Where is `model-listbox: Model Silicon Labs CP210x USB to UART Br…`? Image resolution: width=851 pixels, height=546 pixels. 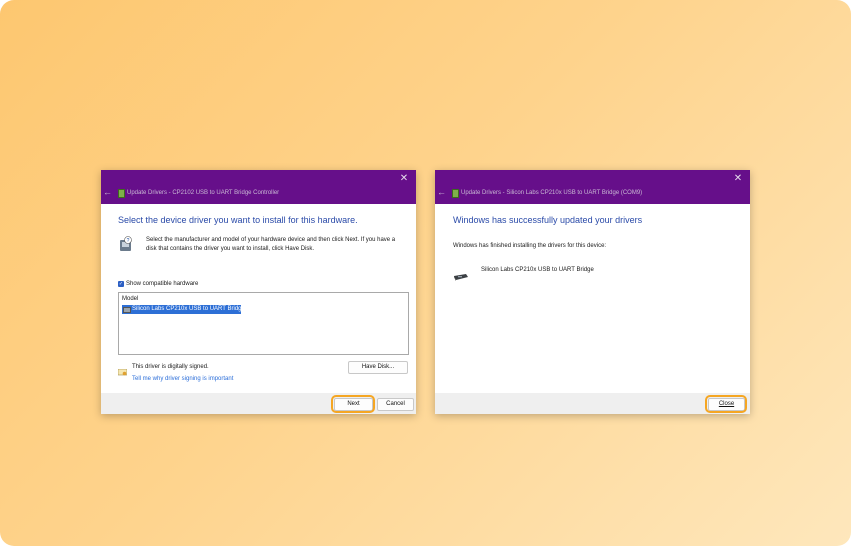 model-listbox: Model Silicon Labs CP210x USB to UART Br… is located at coordinates (263, 323).